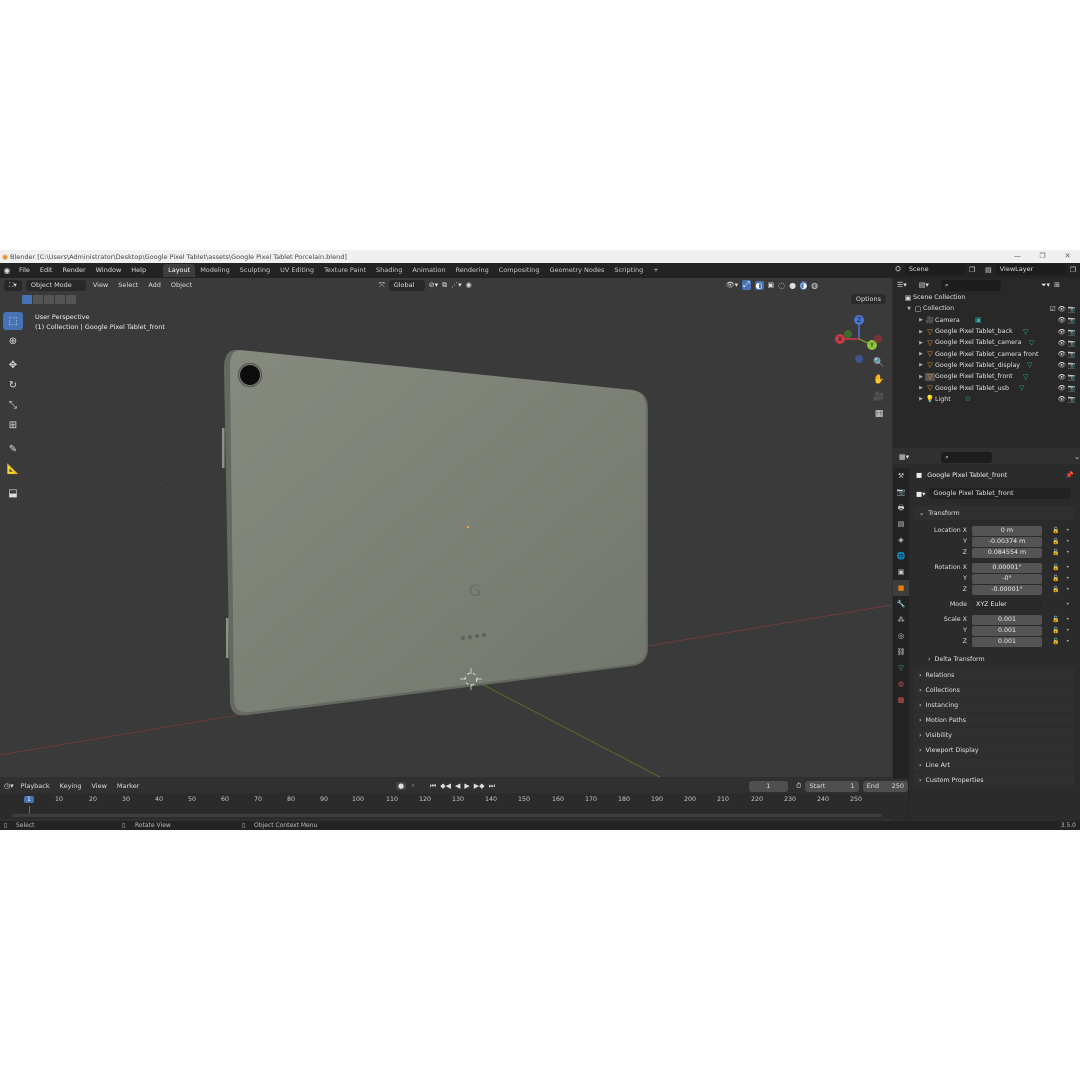 This screenshot has width=1080, height=1080. I want to click on timeline-menu-view: View, so click(98, 786).